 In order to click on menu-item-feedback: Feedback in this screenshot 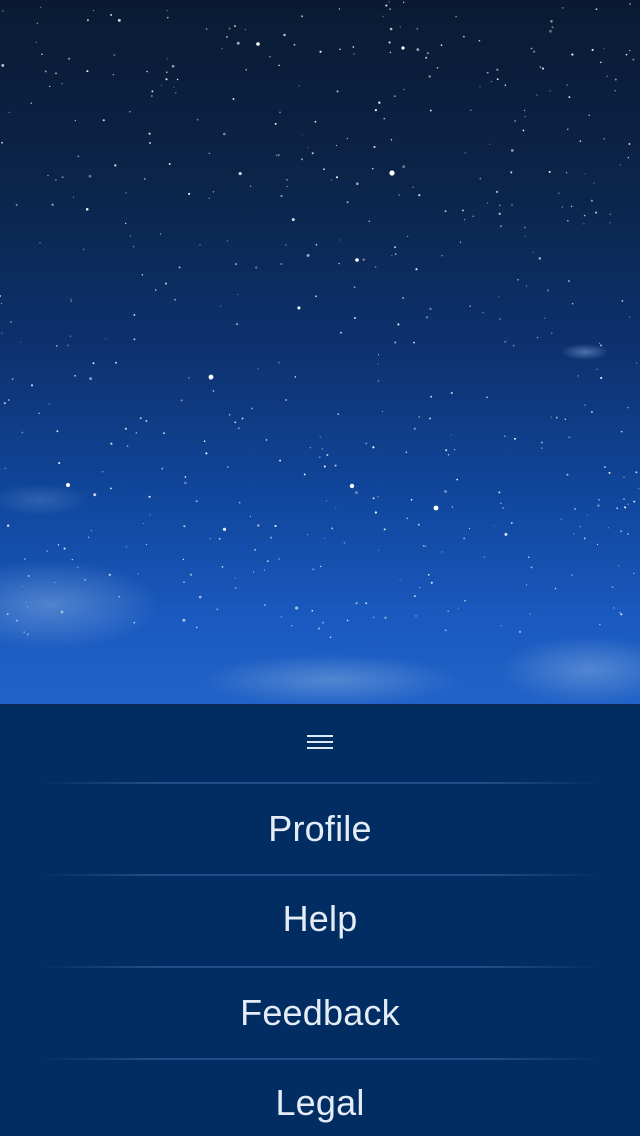, I will do `click(320, 1013)`.